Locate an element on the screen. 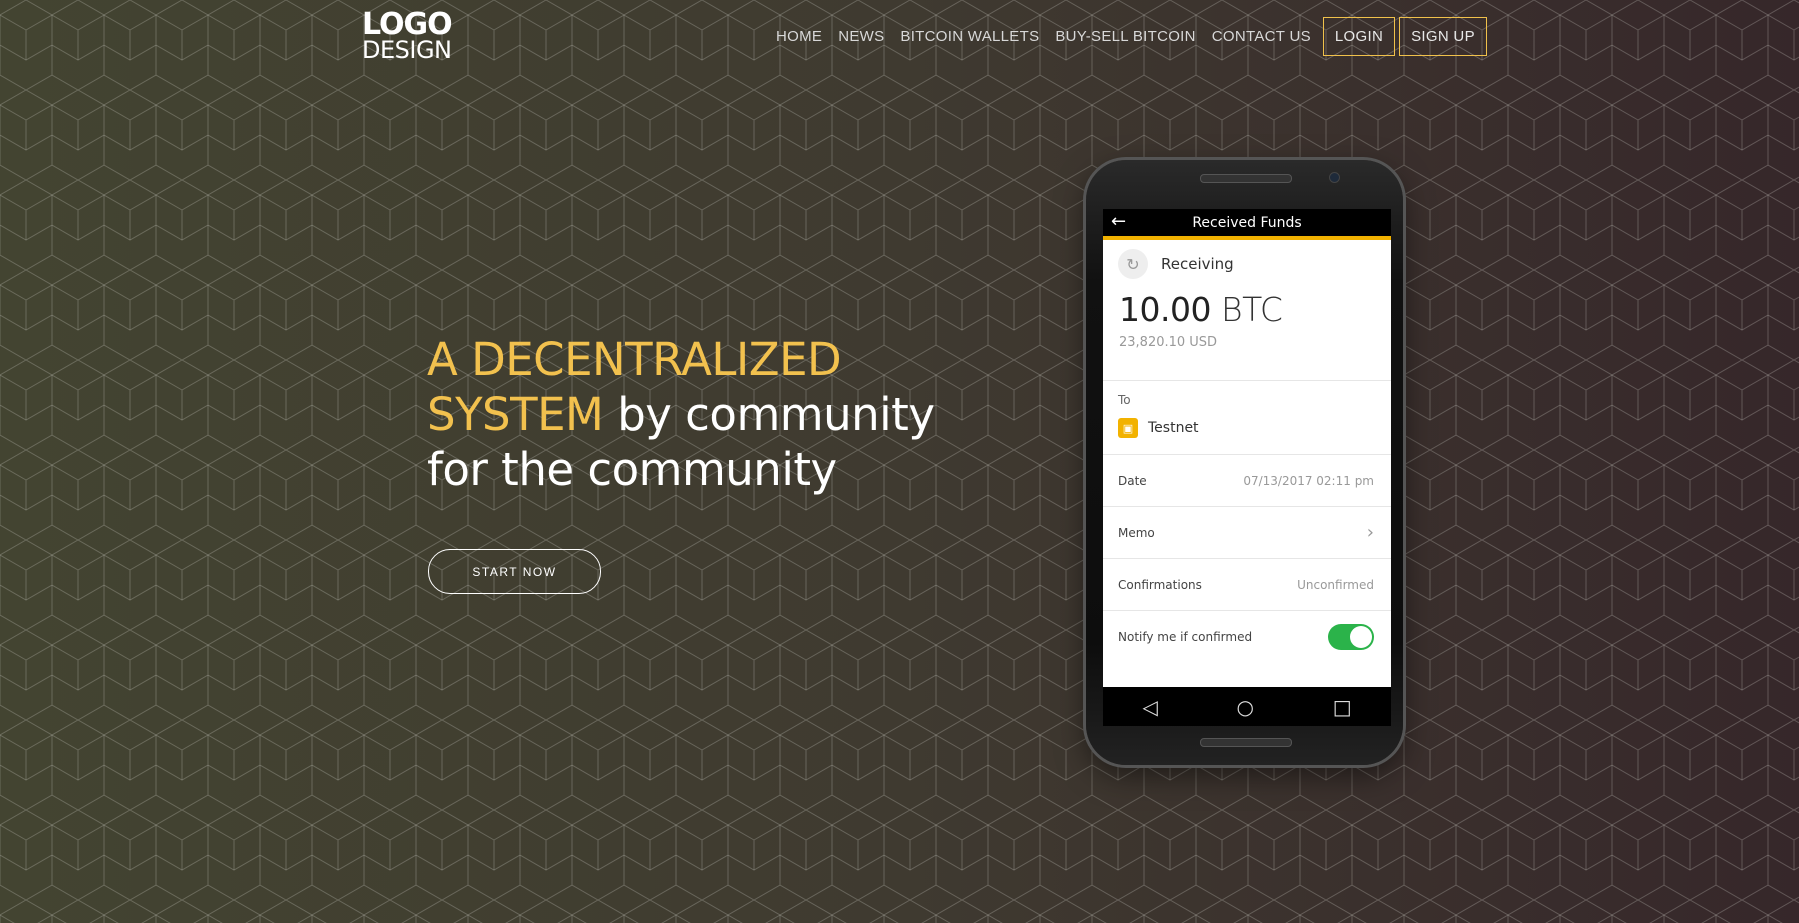  app-bar-title: Received Funds is located at coordinates (1247, 222).